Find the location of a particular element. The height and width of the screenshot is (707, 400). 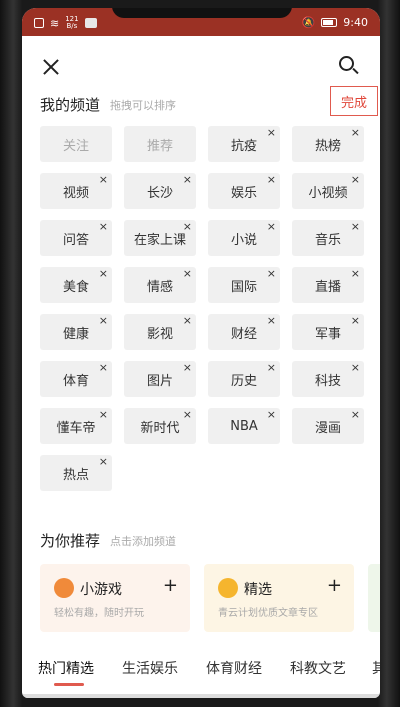

channel-chip: 音乐 × is located at coordinates (328, 238).